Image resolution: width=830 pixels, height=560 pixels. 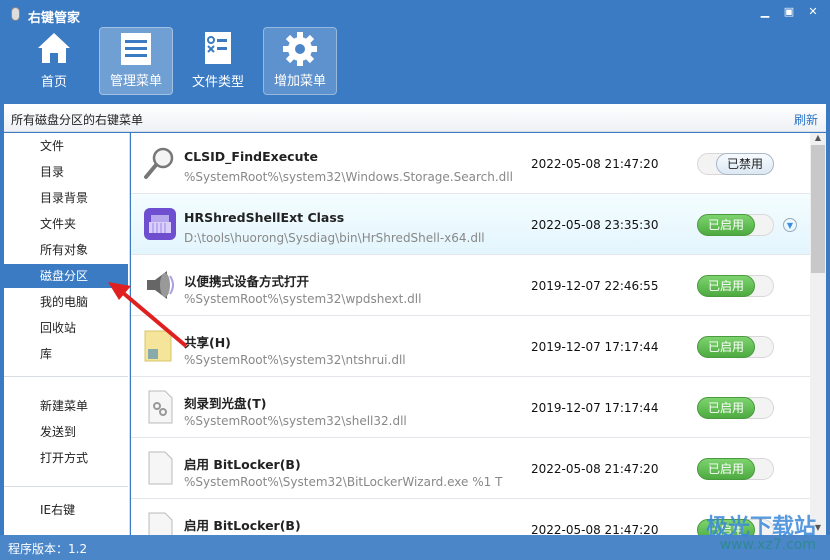 I want to click on shredder-icon, so click(x=160, y=224).